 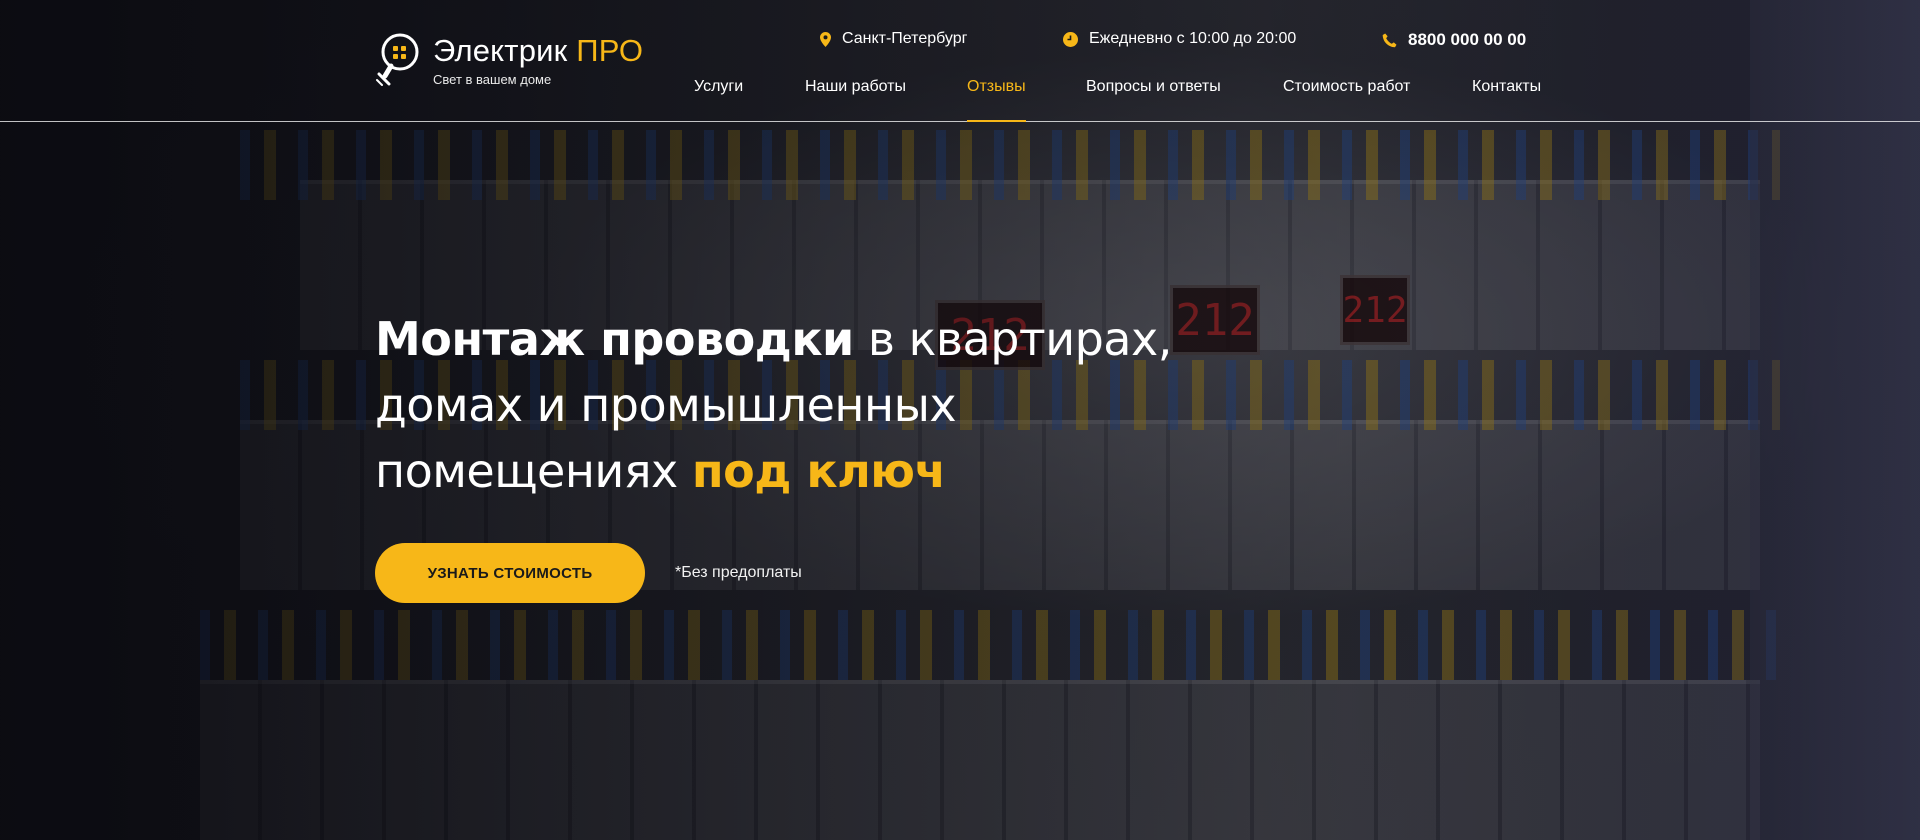 I want to click on lightbulb-plug-icon, so click(x=397, y=59).